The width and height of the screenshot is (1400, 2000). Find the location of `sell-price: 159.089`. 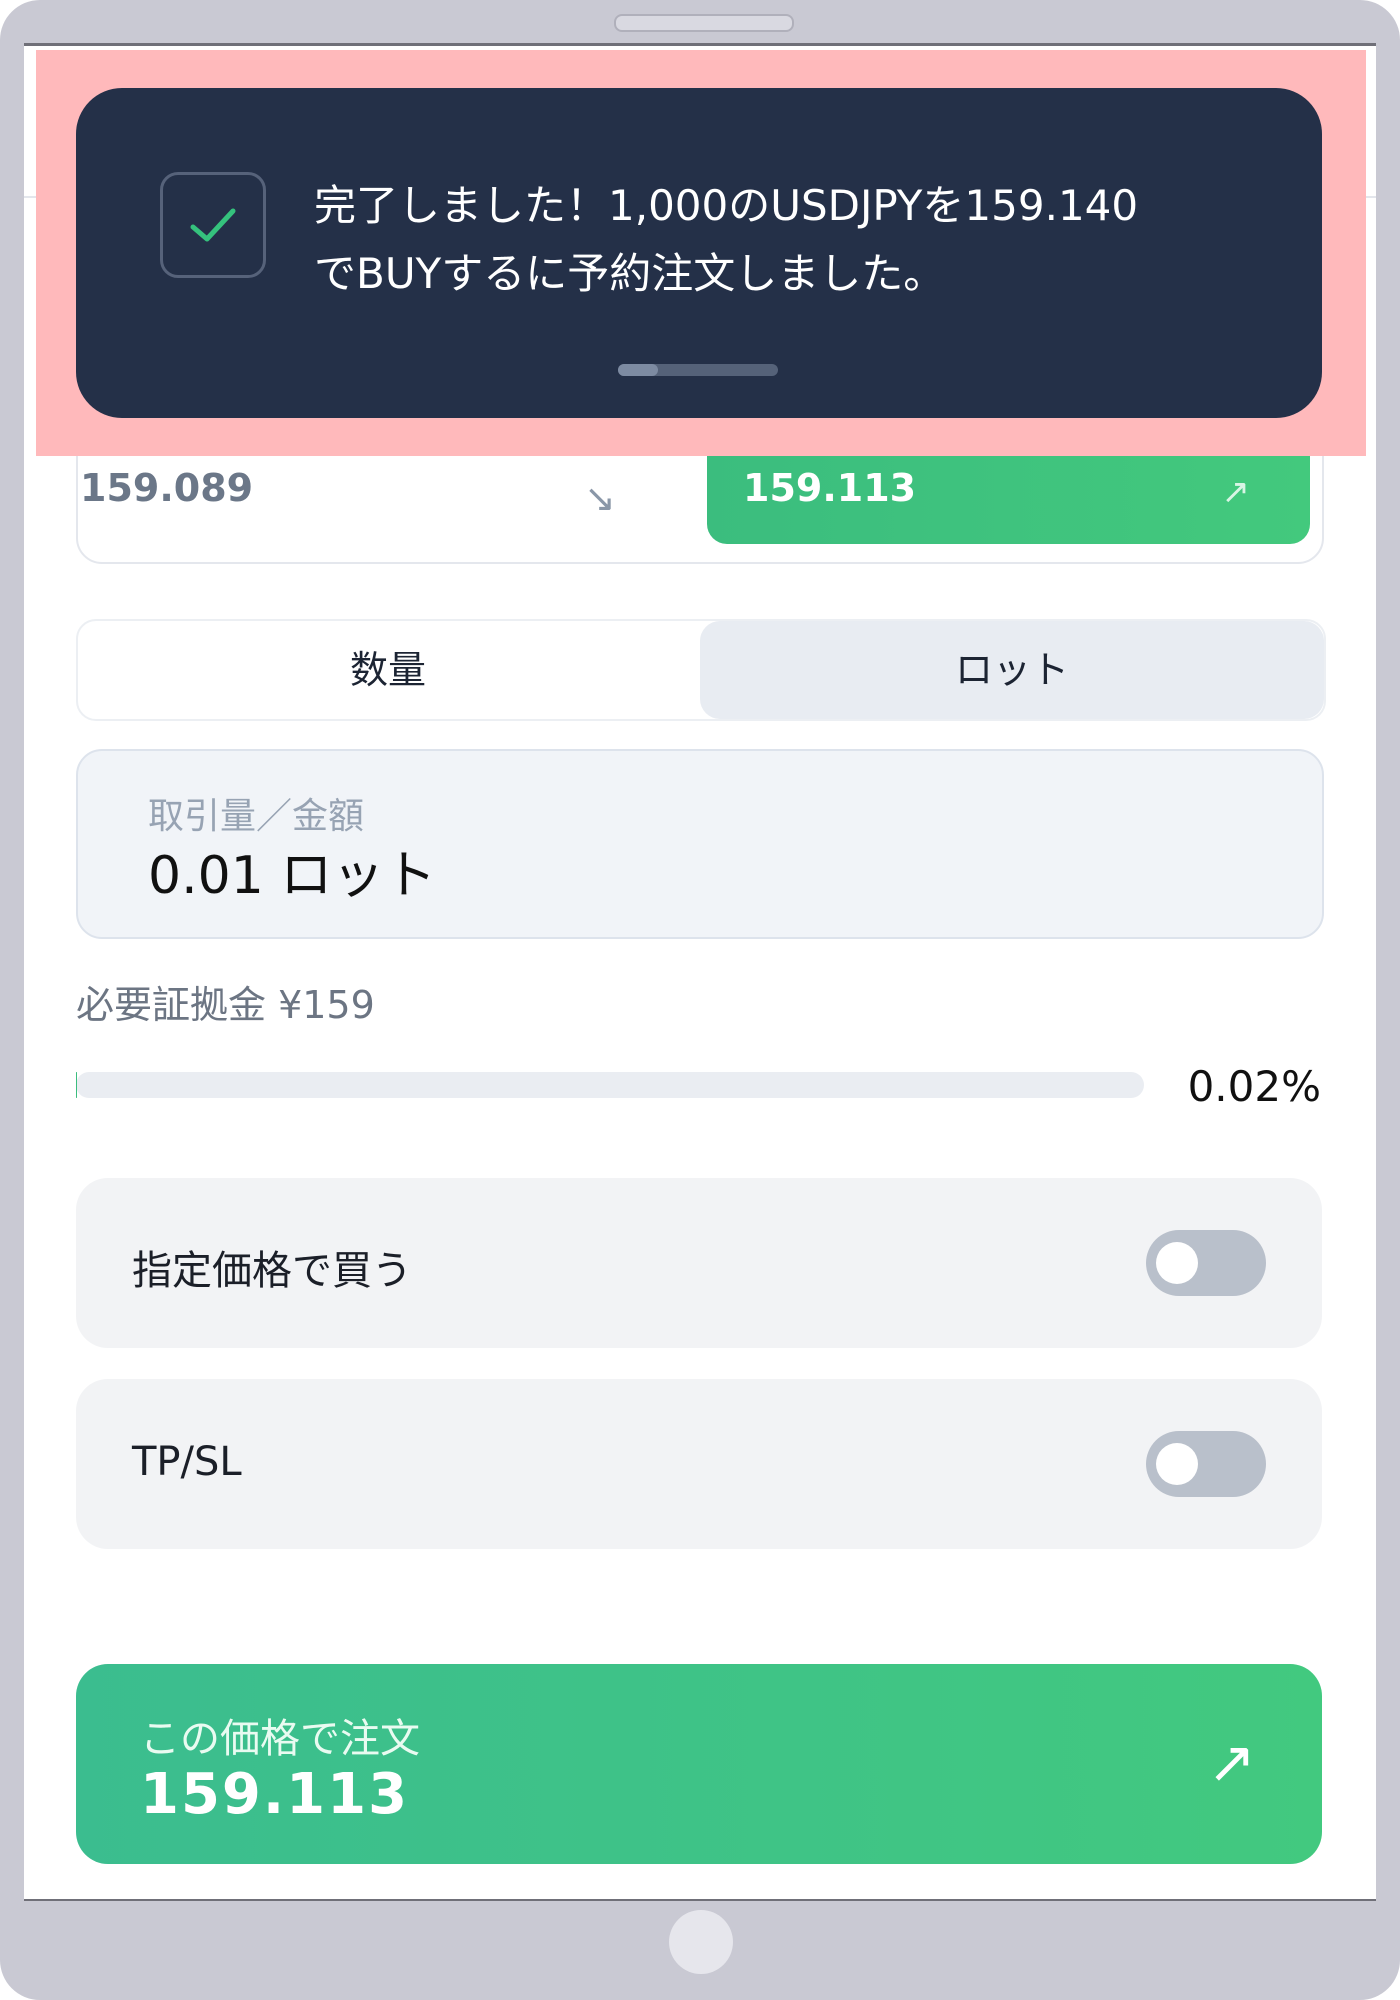

sell-price: 159.089 is located at coordinates (166, 488).